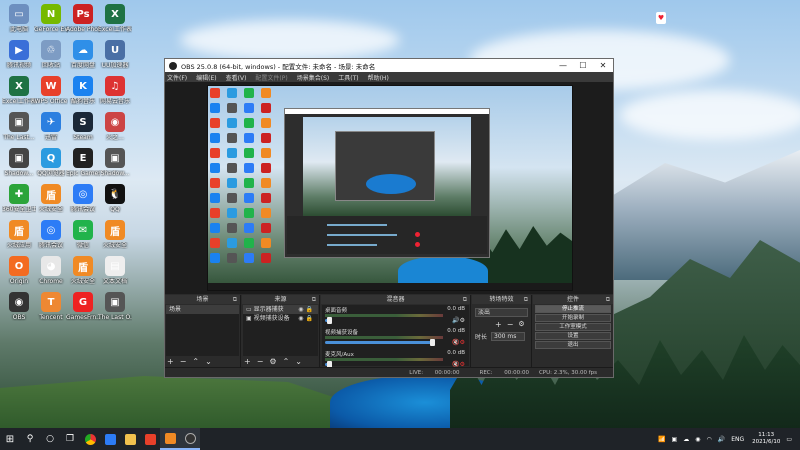 This screenshot has width=800, height=450. Describe the element at coordinates (170, 439) in the screenshot. I see `taskbar-app-orange` at that location.